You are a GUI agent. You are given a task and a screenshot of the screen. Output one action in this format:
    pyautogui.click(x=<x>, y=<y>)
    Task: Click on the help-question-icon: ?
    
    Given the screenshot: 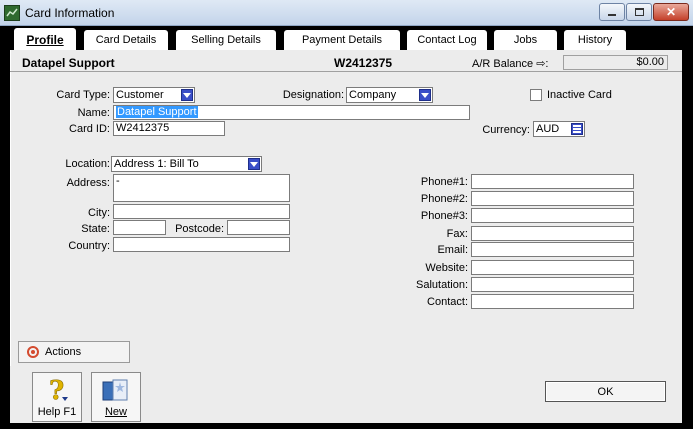 What is the action you would take?
    pyautogui.click(x=57, y=389)
    